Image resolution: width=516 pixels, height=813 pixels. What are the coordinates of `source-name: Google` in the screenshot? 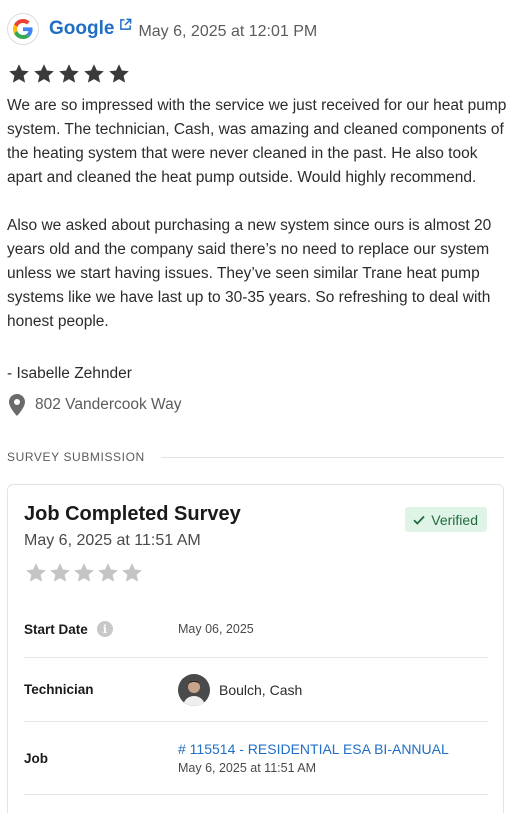 It's located at (81, 29).